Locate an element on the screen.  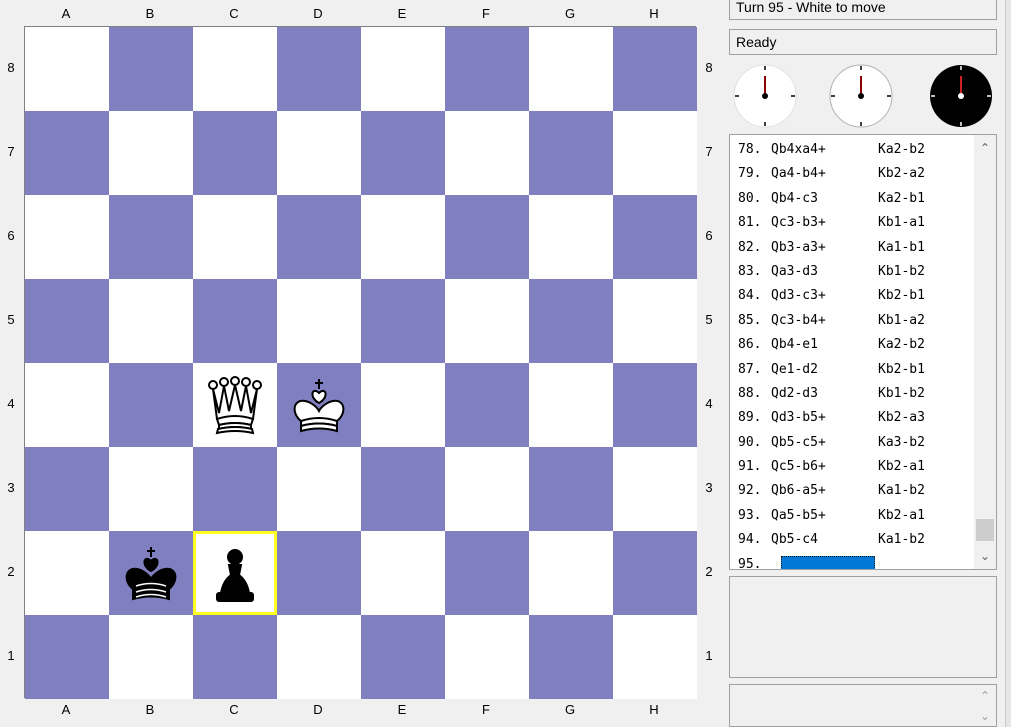
move-row: 93. Qa5-b5+ Kb2-a1 is located at coordinates (854, 516).